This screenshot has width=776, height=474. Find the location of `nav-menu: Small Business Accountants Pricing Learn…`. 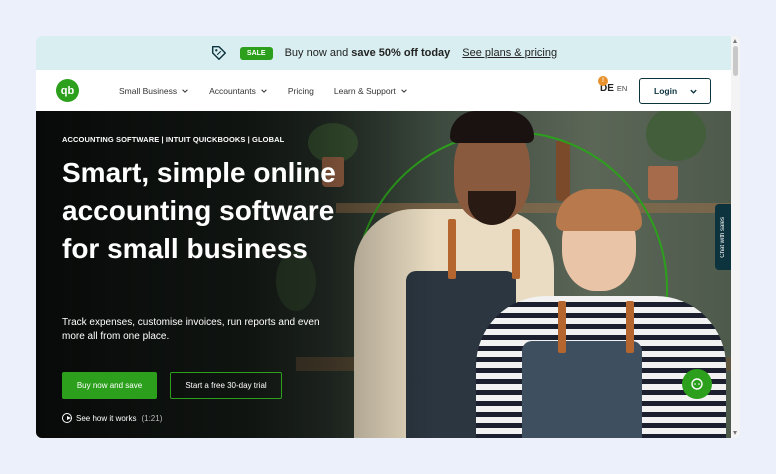

nav-menu: Small Business Accountants Pricing Learn… is located at coordinates (273, 90).